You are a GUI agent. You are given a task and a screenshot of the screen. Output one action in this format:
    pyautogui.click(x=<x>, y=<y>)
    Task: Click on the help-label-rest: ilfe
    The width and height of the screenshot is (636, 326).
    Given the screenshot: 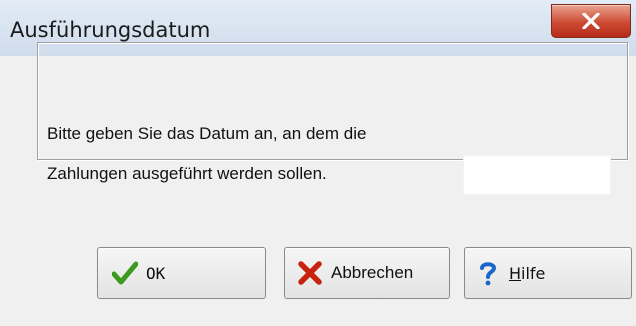 What is the action you would take?
    pyautogui.click(x=533, y=273)
    